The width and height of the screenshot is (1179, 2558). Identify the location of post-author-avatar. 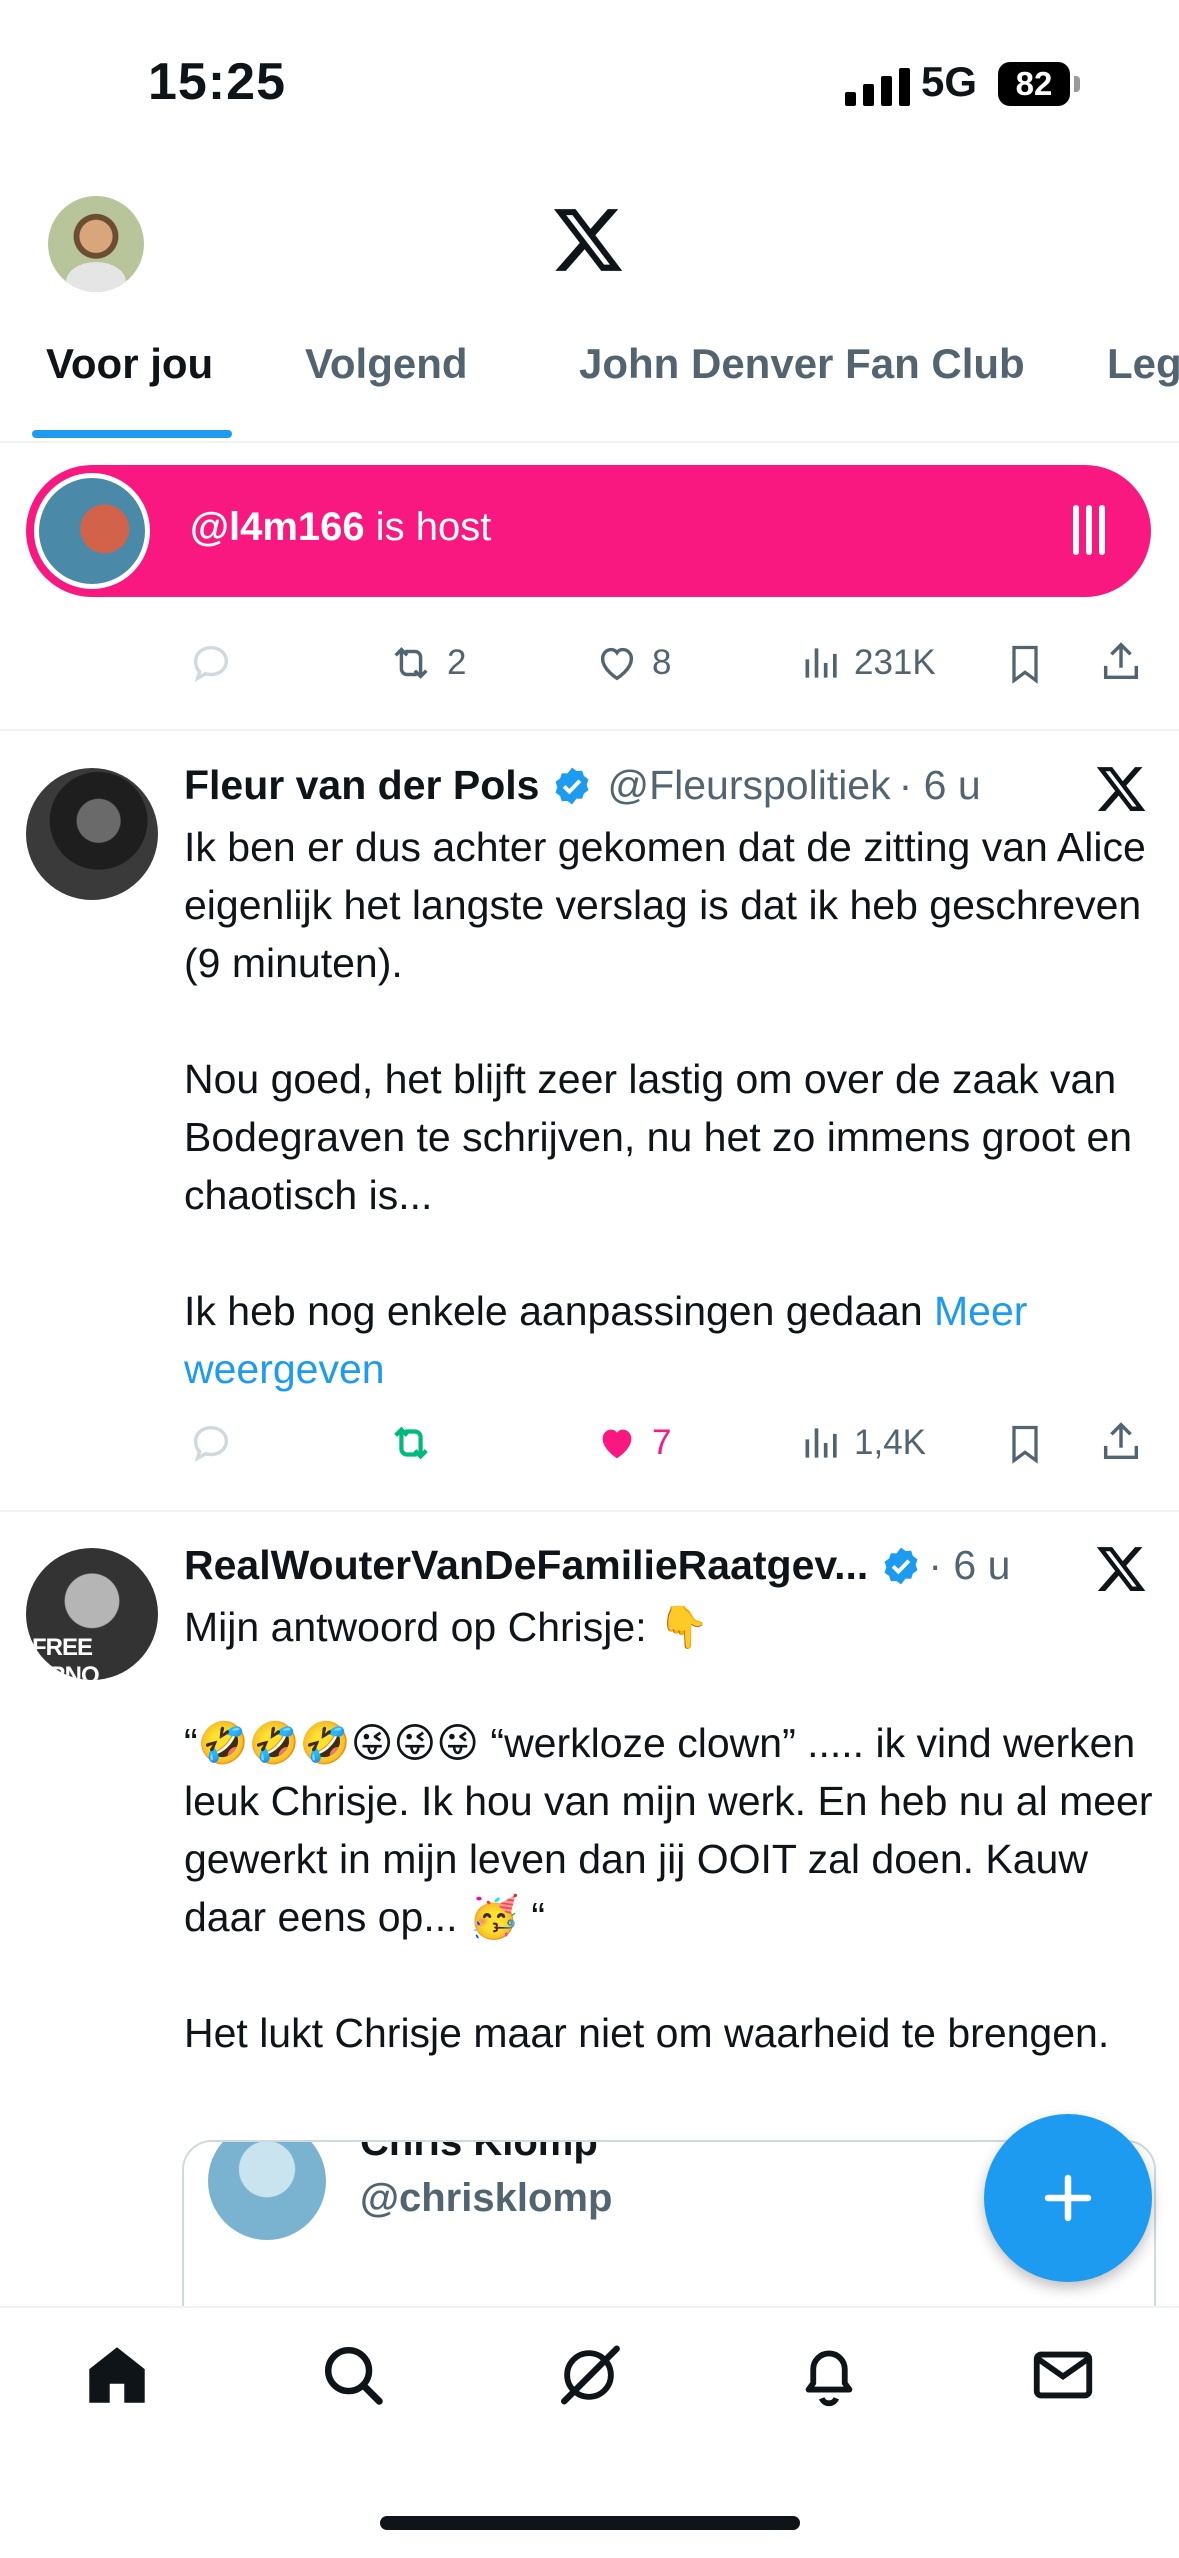
(92, 834).